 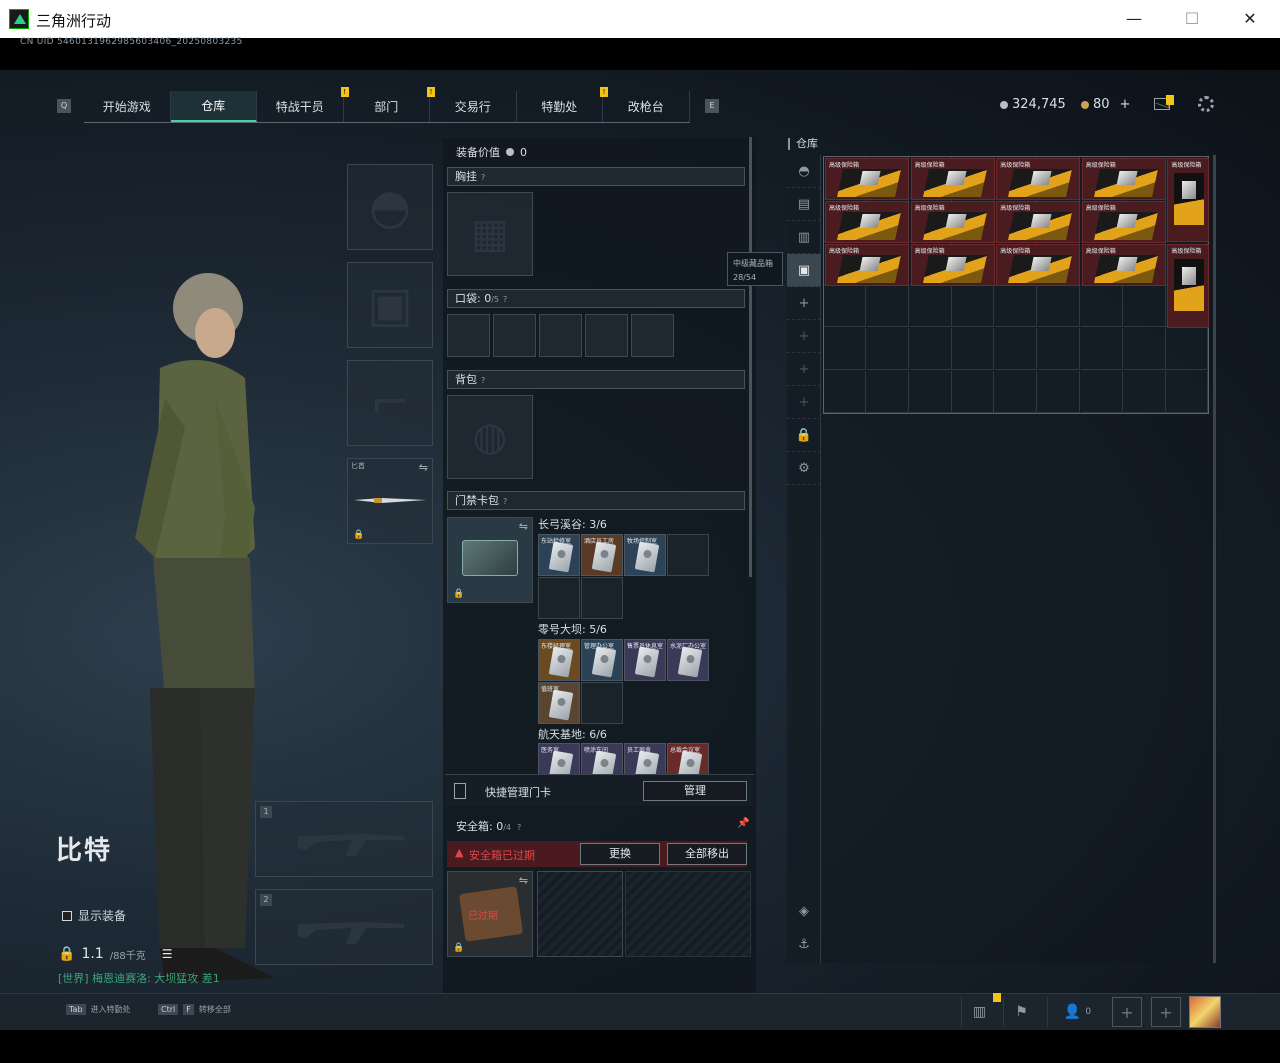 I want to click on maximize-button: ☐, so click(x=1192, y=19).